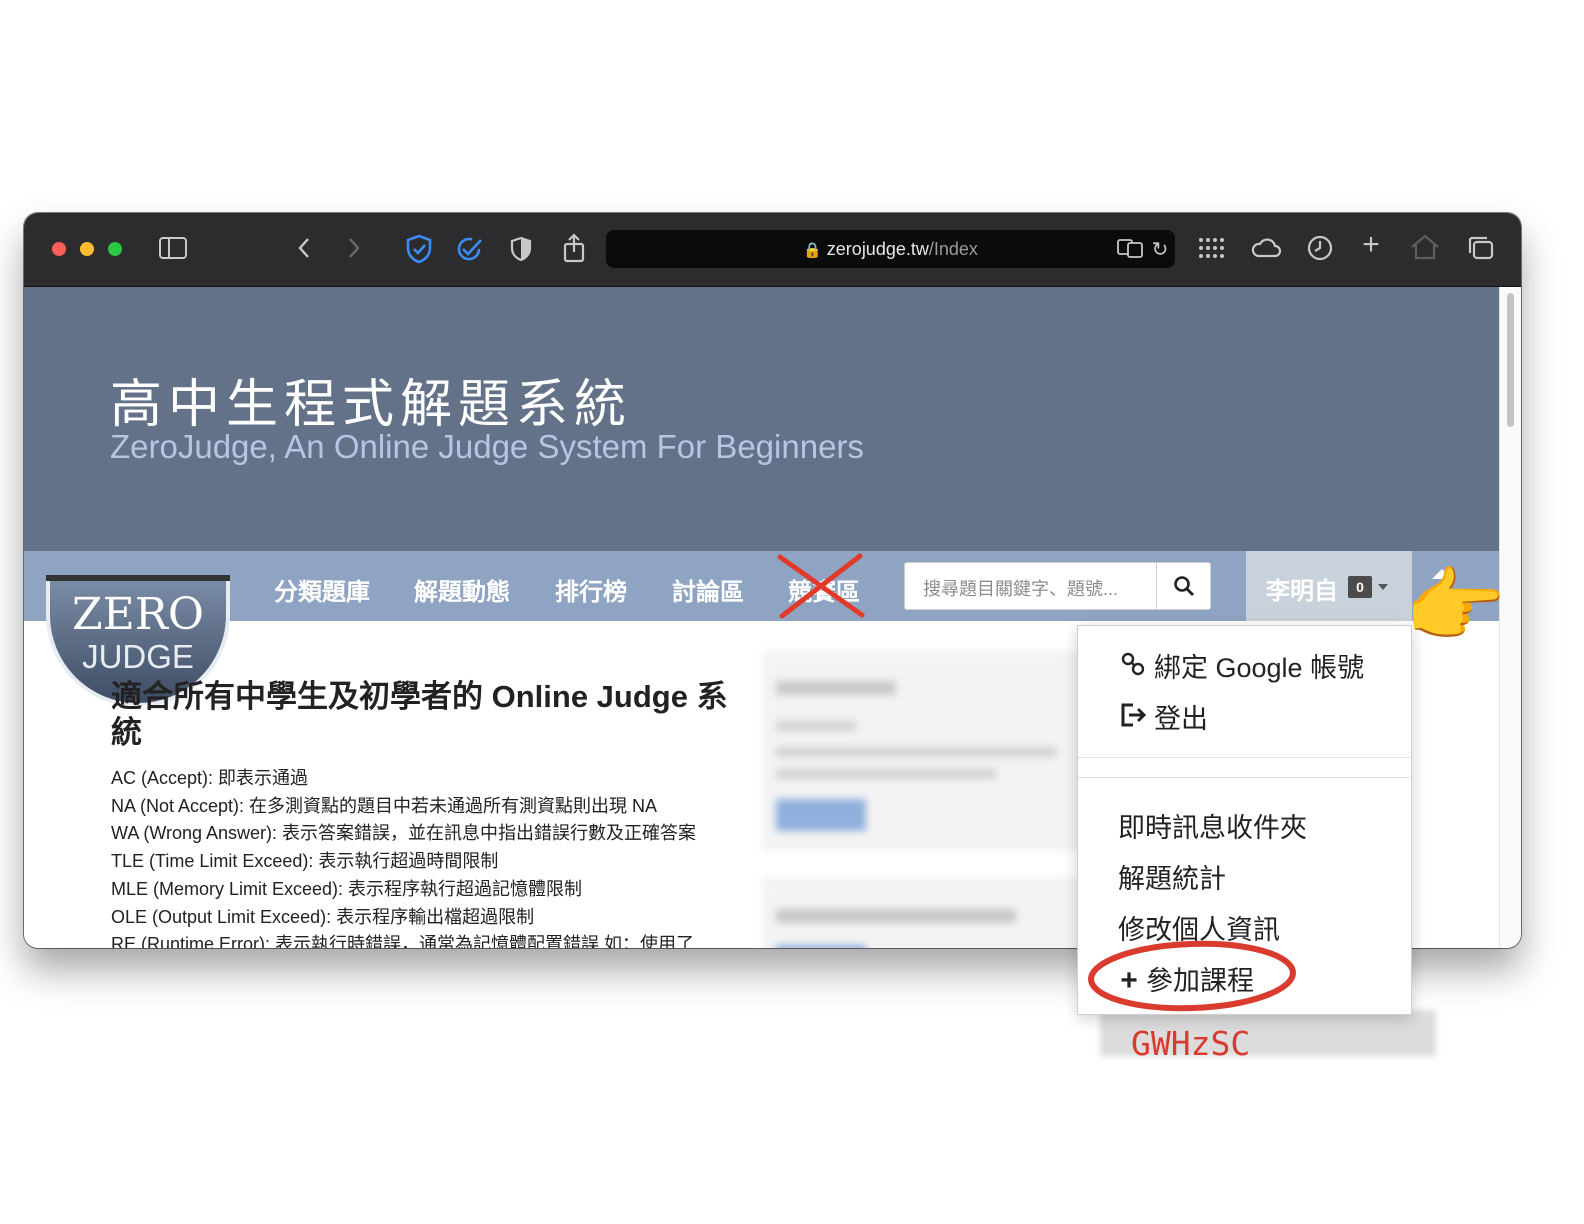 This screenshot has height=1224, width=1584. Describe the element at coordinates (1130, 251) in the screenshot. I see `translate-icon` at that location.